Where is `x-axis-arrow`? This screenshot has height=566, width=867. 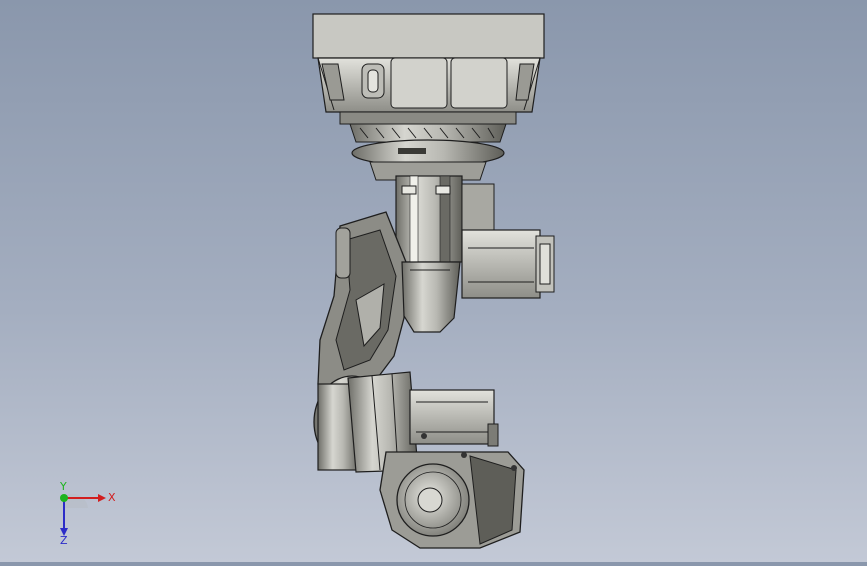
x-axis-arrow is located at coordinates (102, 498).